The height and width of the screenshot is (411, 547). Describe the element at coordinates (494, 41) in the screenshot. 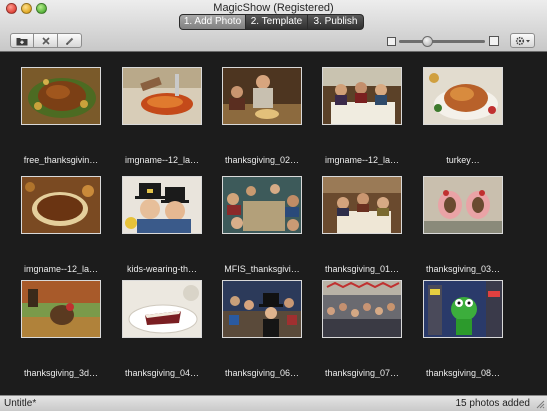

I see `large-thumbnail-icon` at that location.